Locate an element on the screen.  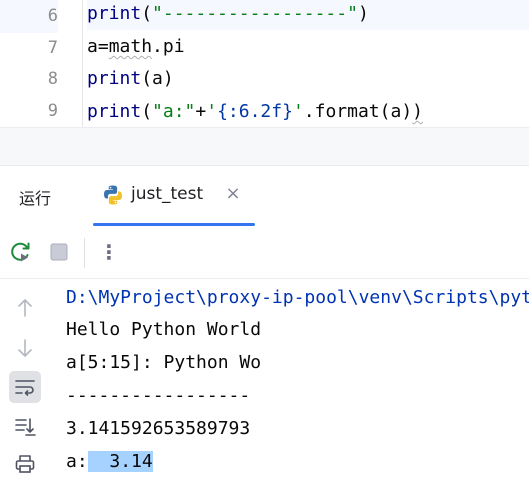
stop-icon is located at coordinates (59, 252).